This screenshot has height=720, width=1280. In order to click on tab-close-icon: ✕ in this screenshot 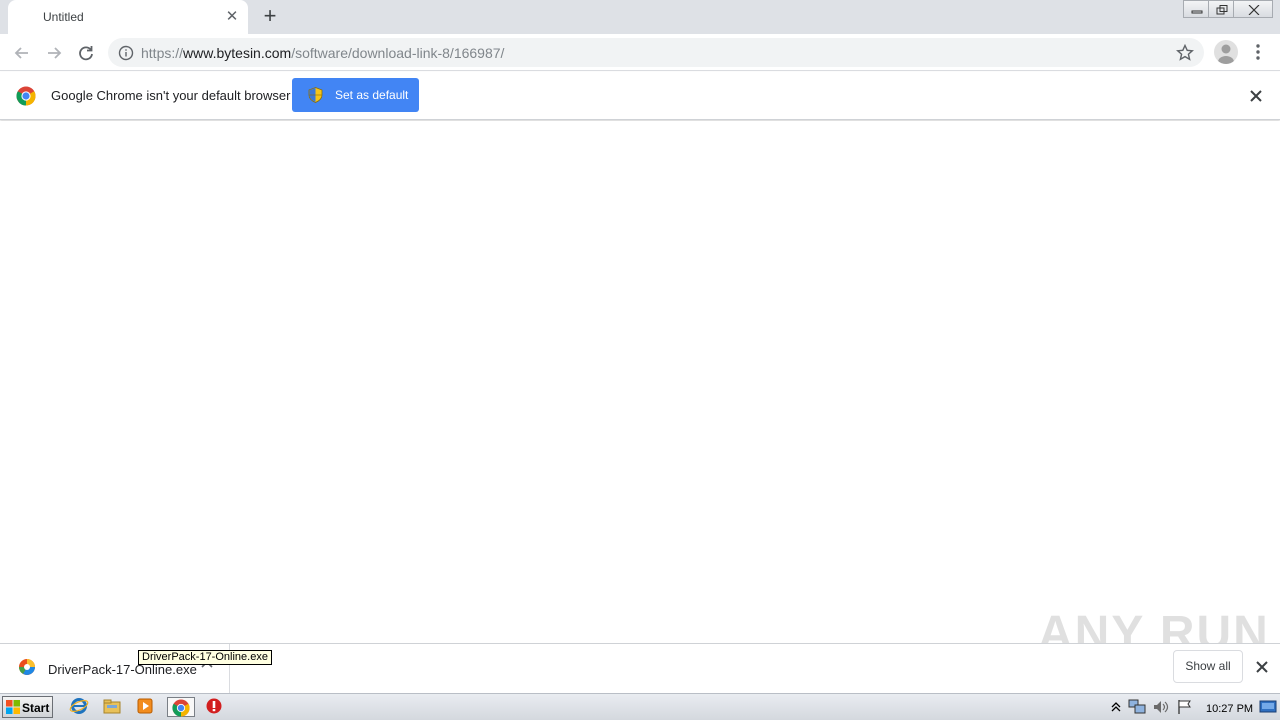, I will do `click(232, 17)`.